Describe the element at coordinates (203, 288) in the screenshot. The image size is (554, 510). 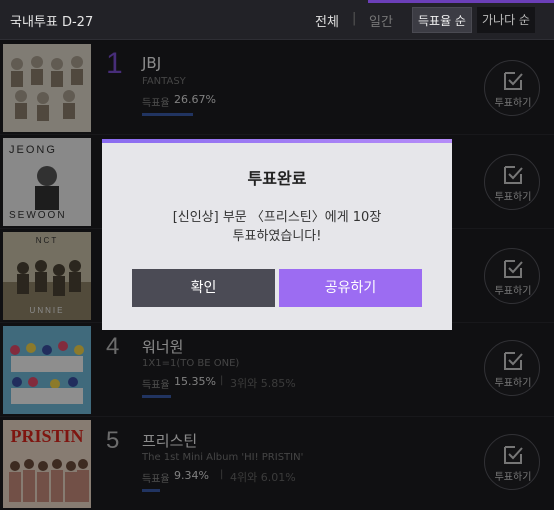
I see `confirm-button: 확인` at that location.